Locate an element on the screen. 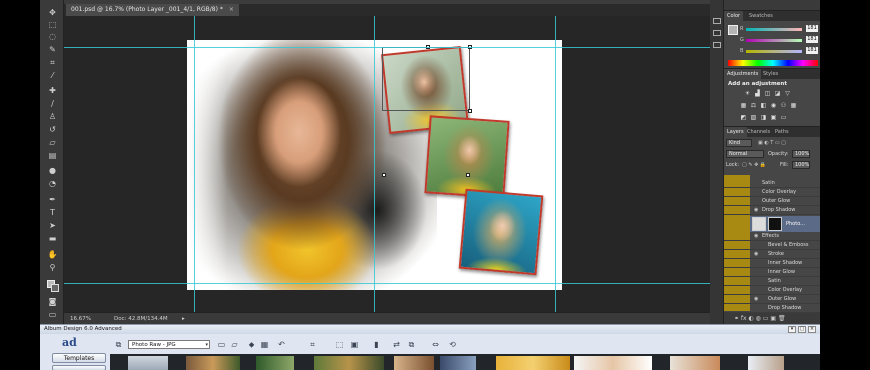  source-select: Photo Raw - JPG ▾ is located at coordinates (169, 344).